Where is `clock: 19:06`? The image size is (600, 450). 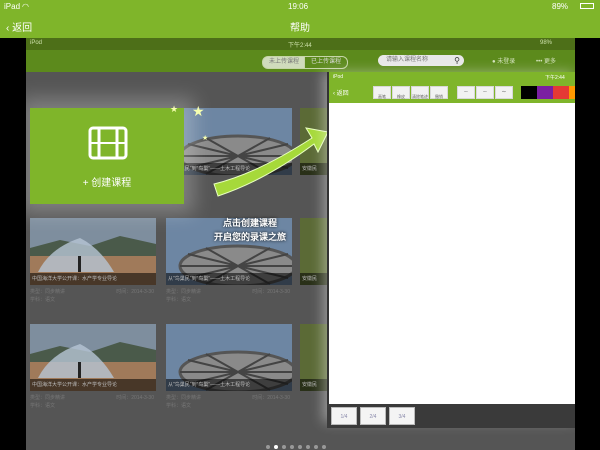 clock: 19:06 is located at coordinates (298, 6).